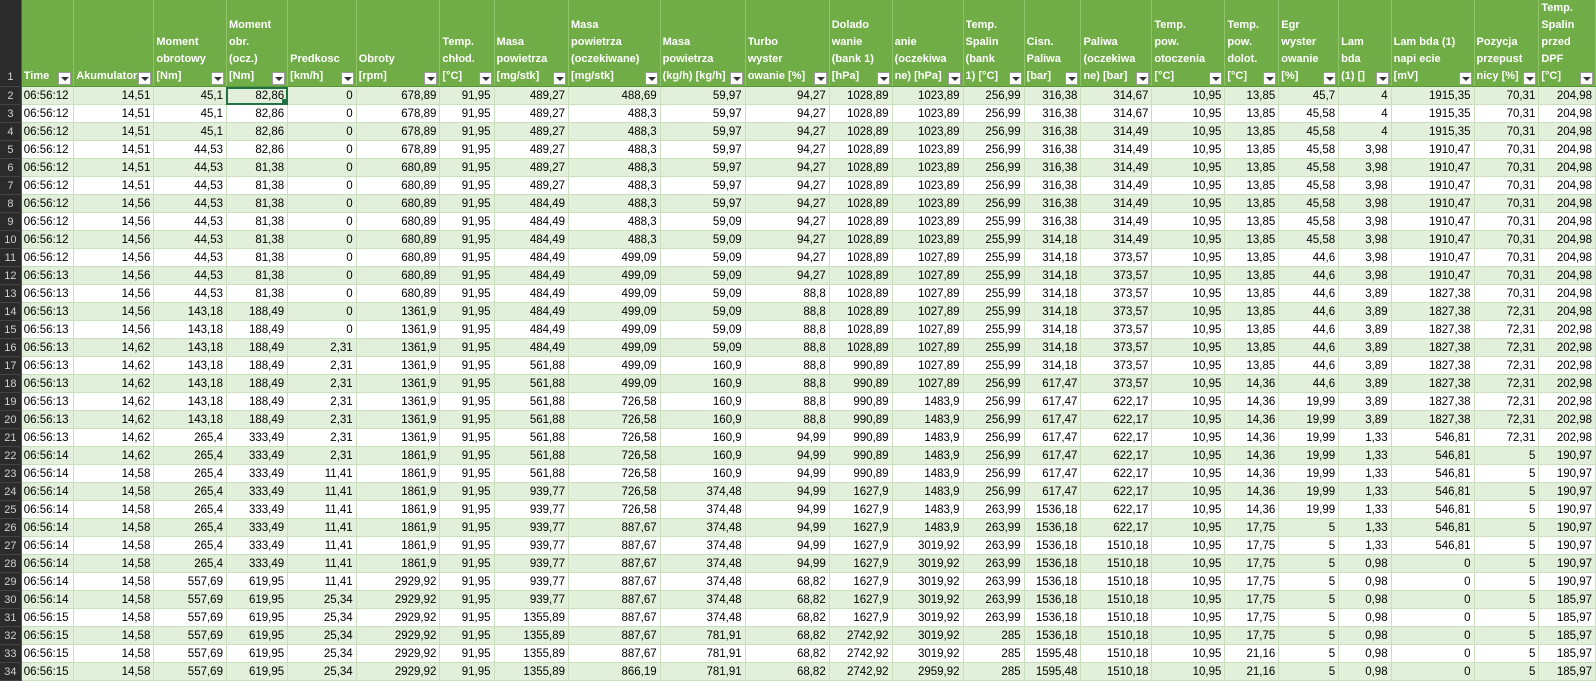 This screenshot has height=681, width=1596. What do you see at coordinates (532, 221) in the screenshot?
I see `table-cell: 484,49` at bounding box center [532, 221].